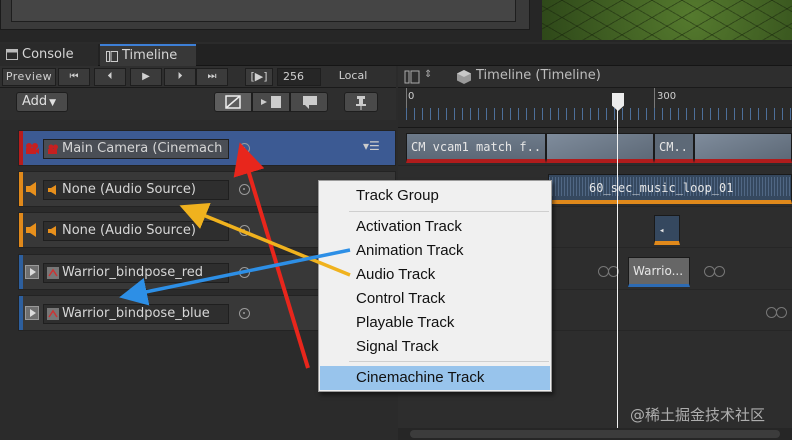 This screenshot has height=440, width=792. I want to click on tab-bar: Console Timeline, so click(396, 55).